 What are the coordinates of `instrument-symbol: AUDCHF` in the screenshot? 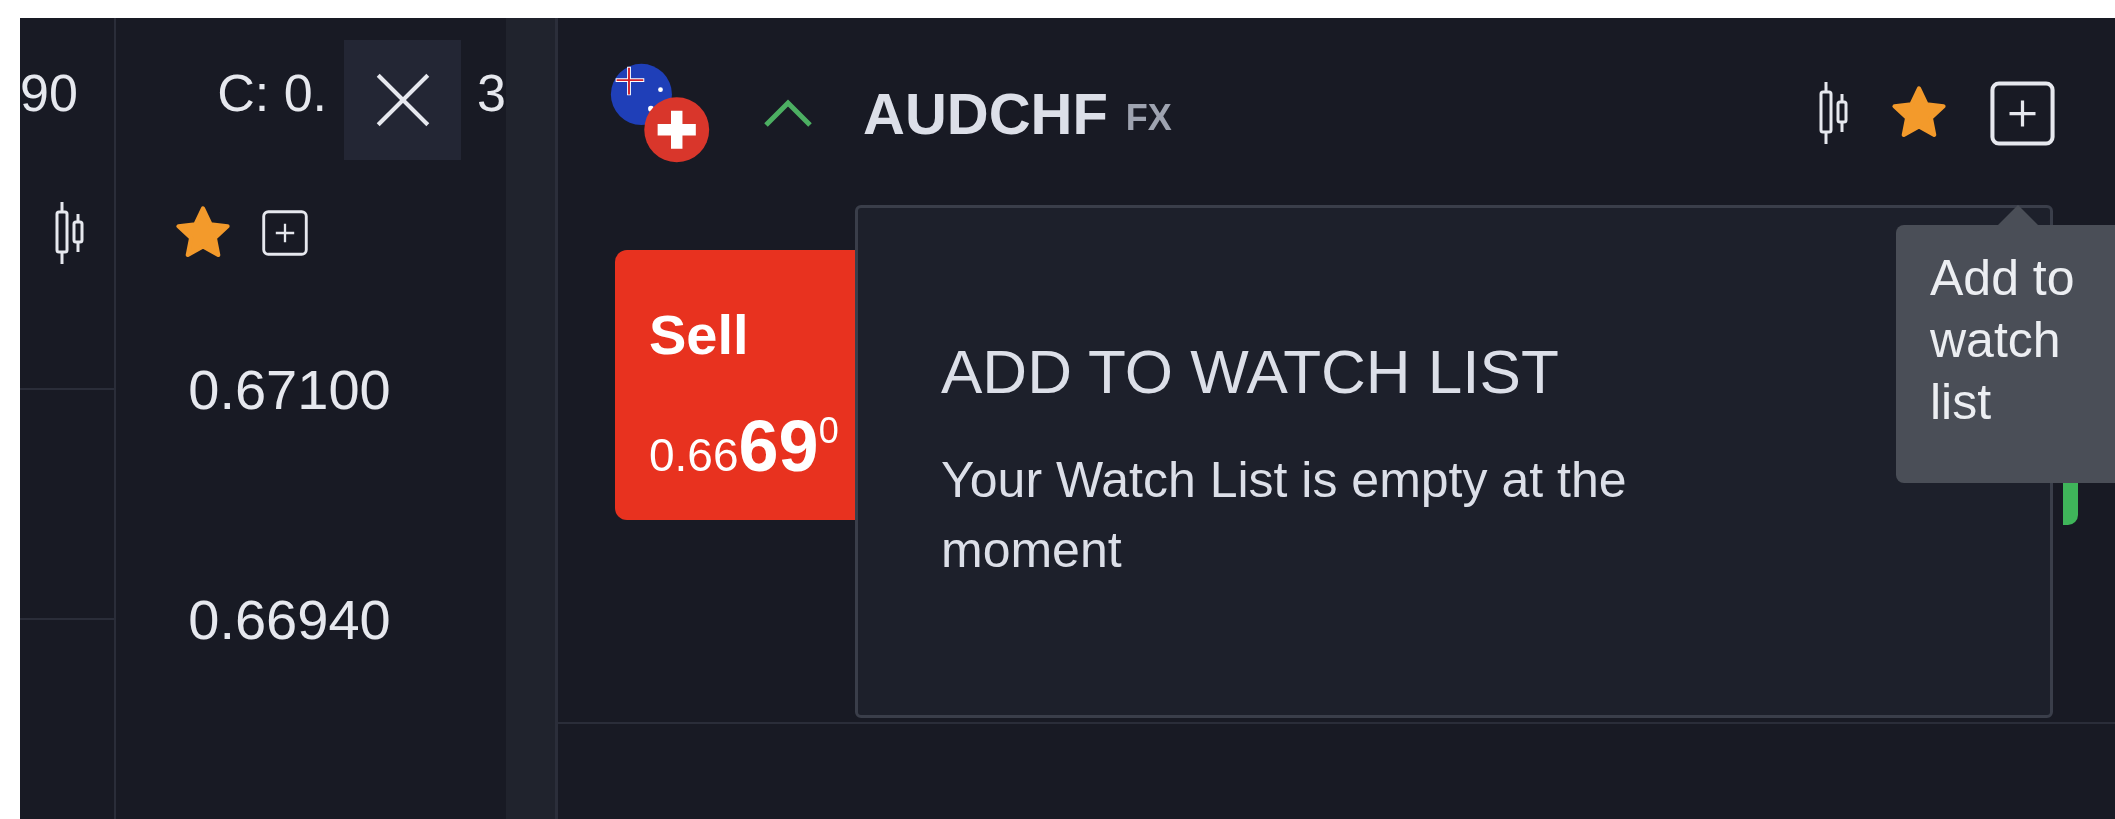 It's located at (985, 113).